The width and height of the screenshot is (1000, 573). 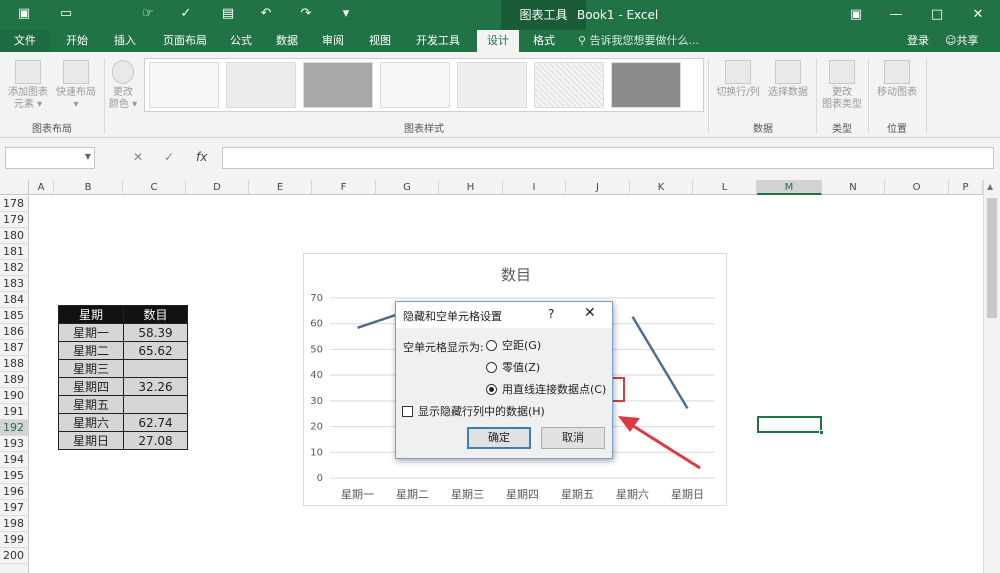 I want to click on select-all-corner, so click(x=14, y=187).